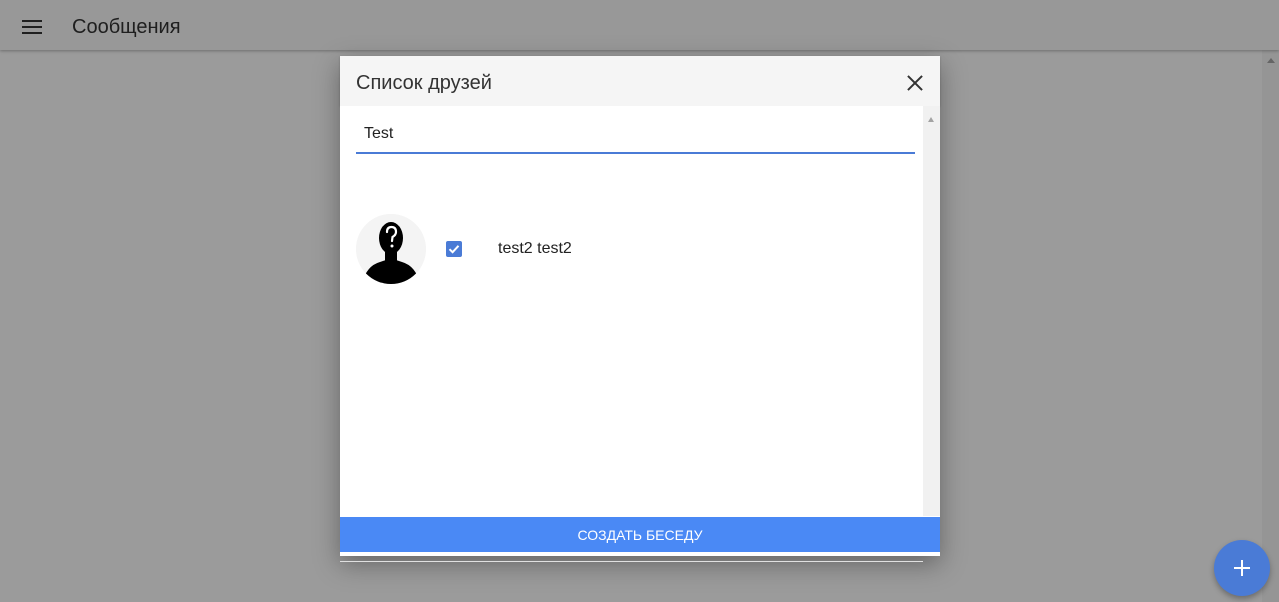  Describe the element at coordinates (640, 81) in the screenshot. I see `dialog-header: Список друзей` at that location.